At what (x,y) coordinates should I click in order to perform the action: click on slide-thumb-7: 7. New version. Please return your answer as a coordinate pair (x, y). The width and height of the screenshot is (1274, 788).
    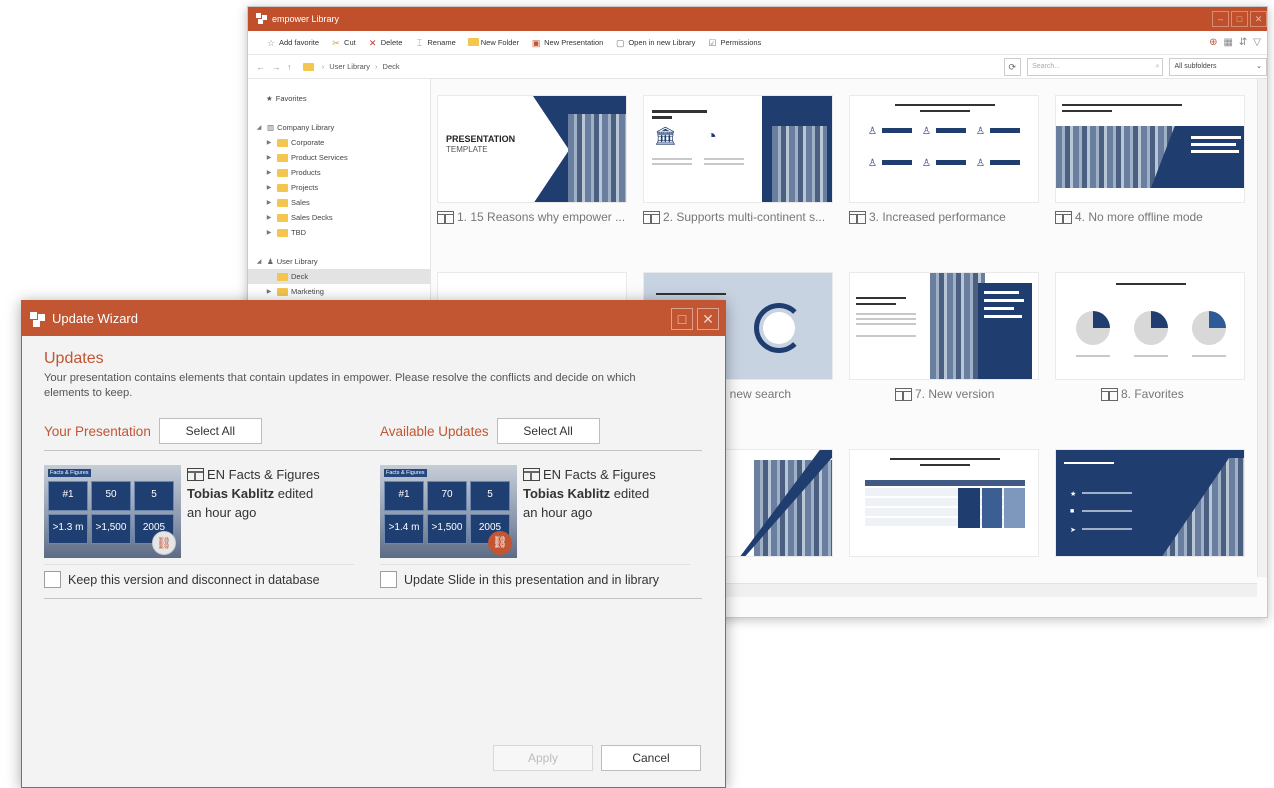
    Looking at the image, I should click on (944, 336).